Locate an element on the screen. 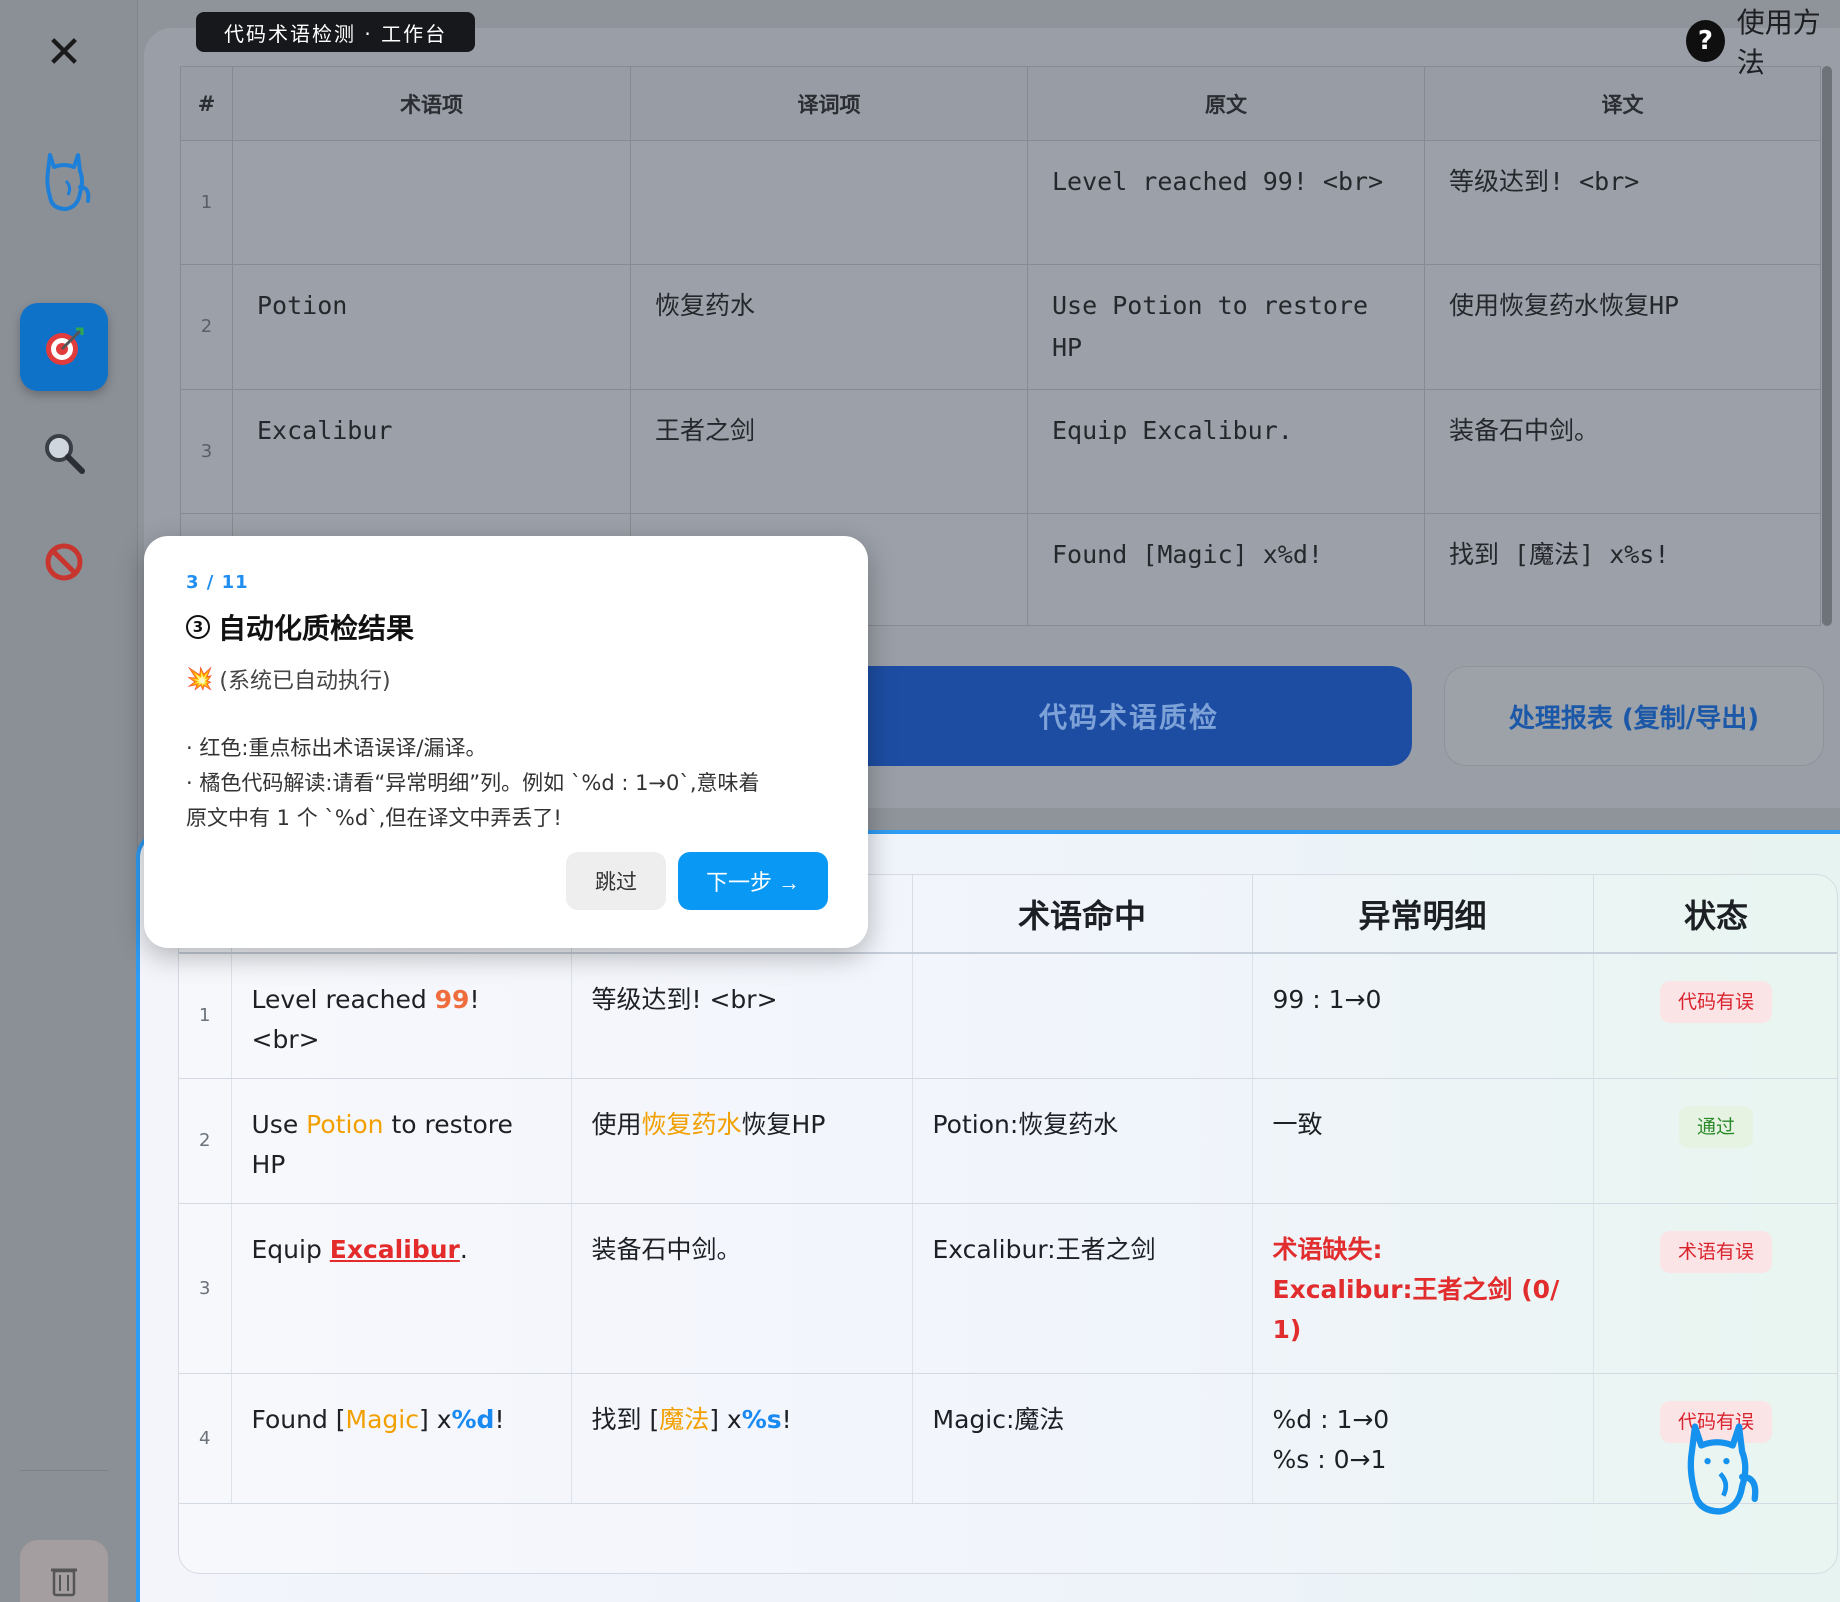 This screenshot has width=1840, height=1602. tour-subtitle-text: (系统已自动执行) is located at coordinates (305, 681).